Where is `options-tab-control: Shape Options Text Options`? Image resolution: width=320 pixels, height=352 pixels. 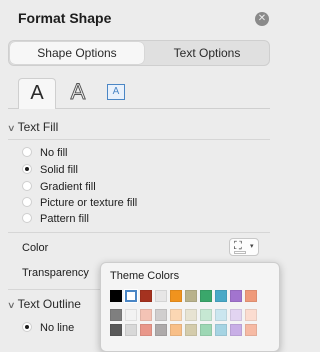
options-tab-control: Shape Options Text Options is located at coordinates (139, 53).